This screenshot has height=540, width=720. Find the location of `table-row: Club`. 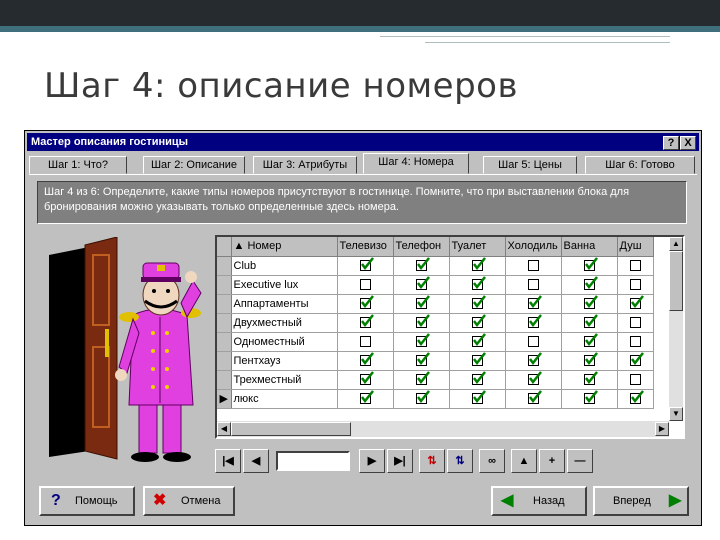

table-row: Club is located at coordinates (435, 266).